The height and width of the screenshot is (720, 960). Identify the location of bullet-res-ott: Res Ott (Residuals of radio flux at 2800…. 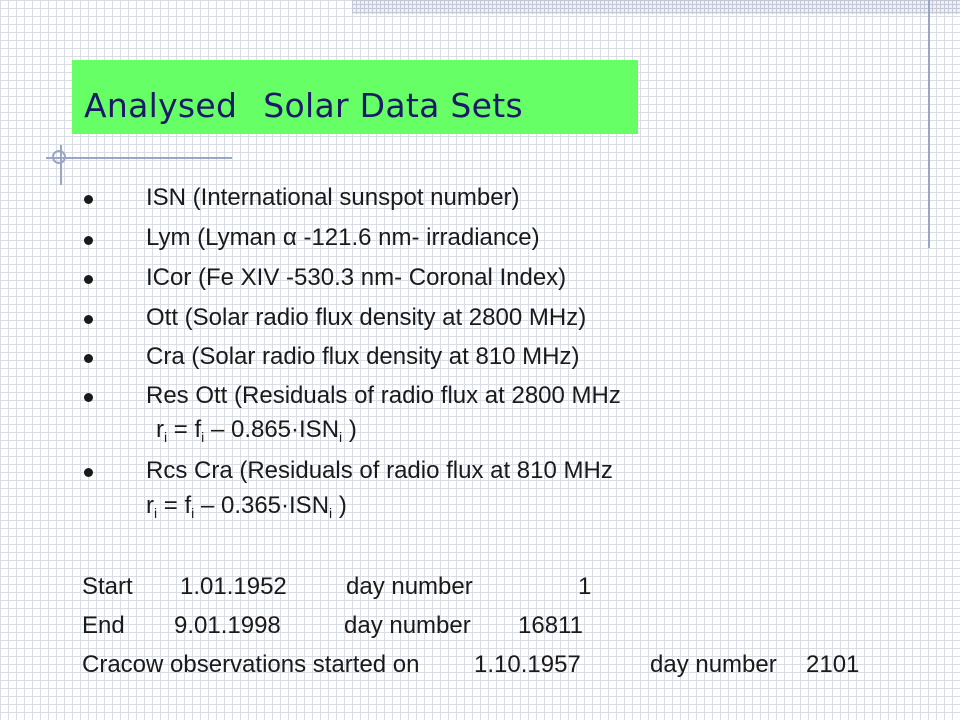
(383, 395).